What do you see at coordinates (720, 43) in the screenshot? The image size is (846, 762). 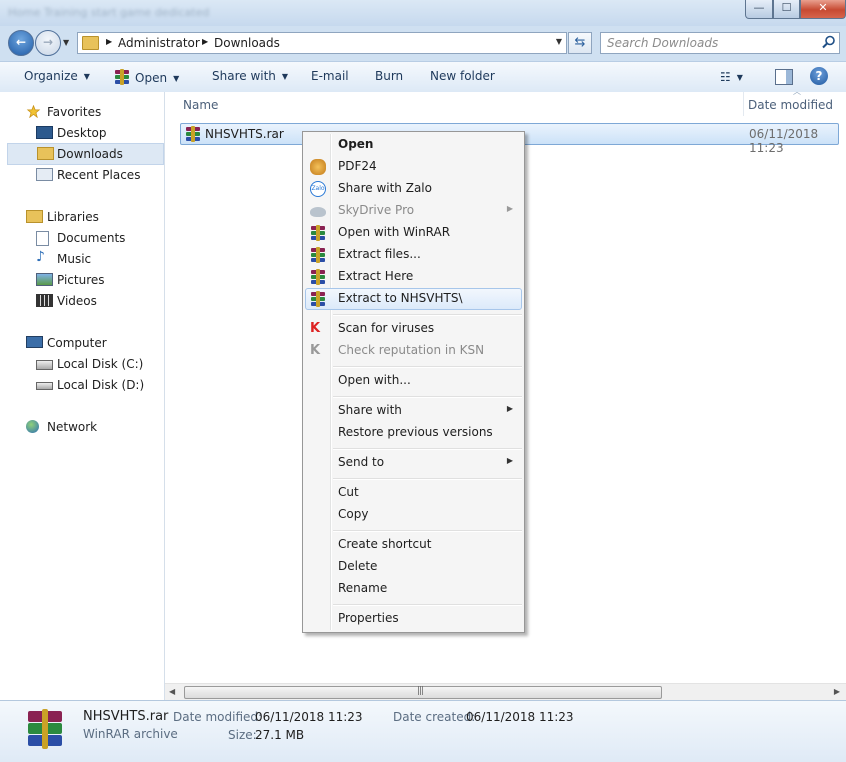 I see `search-input: Search Downloads` at bounding box center [720, 43].